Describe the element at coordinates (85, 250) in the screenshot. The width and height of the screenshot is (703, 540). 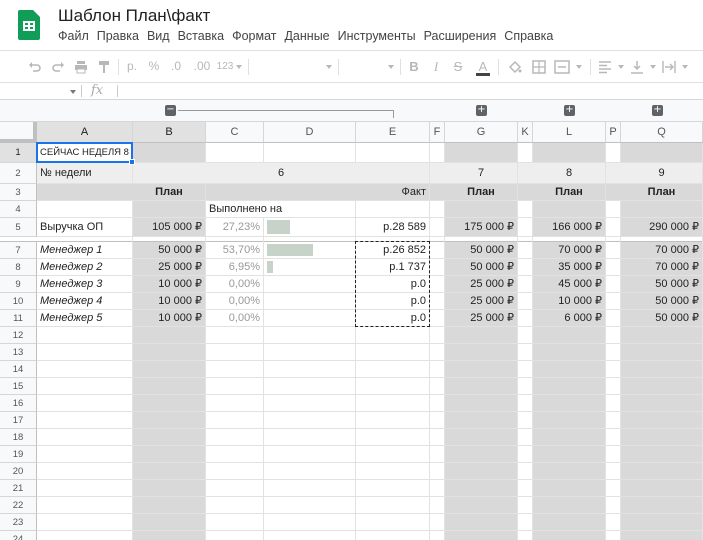
I see `cell-manager-label: Менеджер 1` at that location.